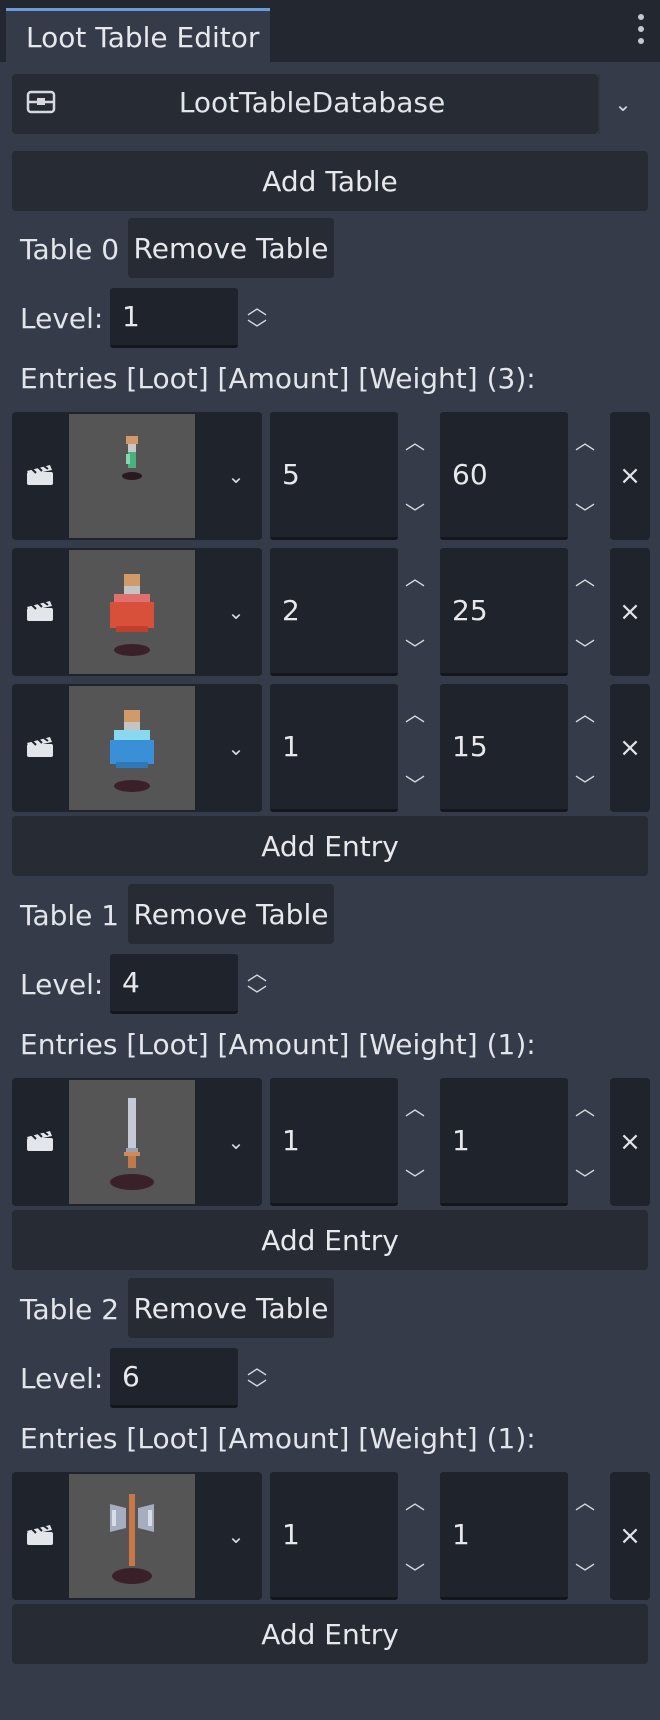 The width and height of the screenshot is (660, 1720). Describe the element at coordinates (278, 378) in the screenshot. I see `entries-label: Entries [Loot] [Amount] [Weight] (3):` at that location.